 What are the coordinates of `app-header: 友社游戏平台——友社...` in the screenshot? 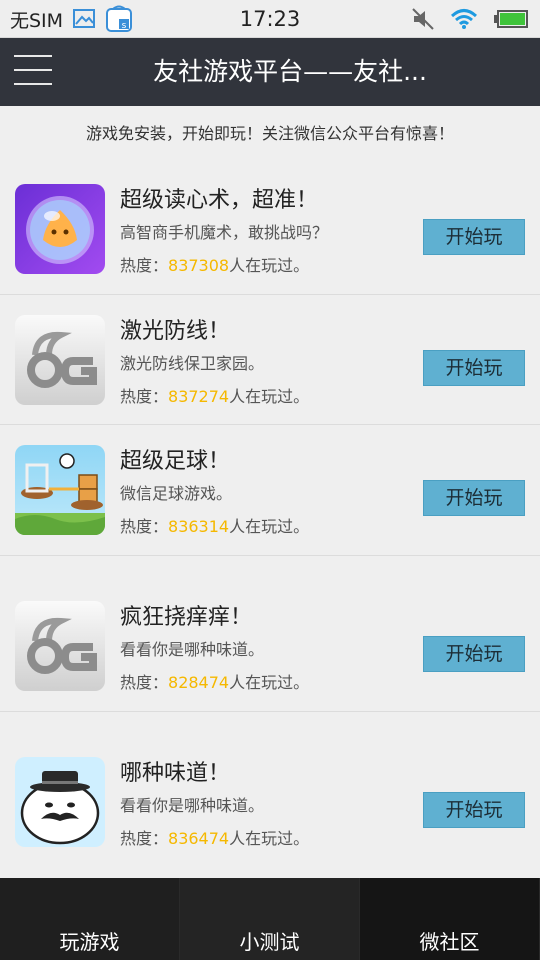 It's located at (270, 72).